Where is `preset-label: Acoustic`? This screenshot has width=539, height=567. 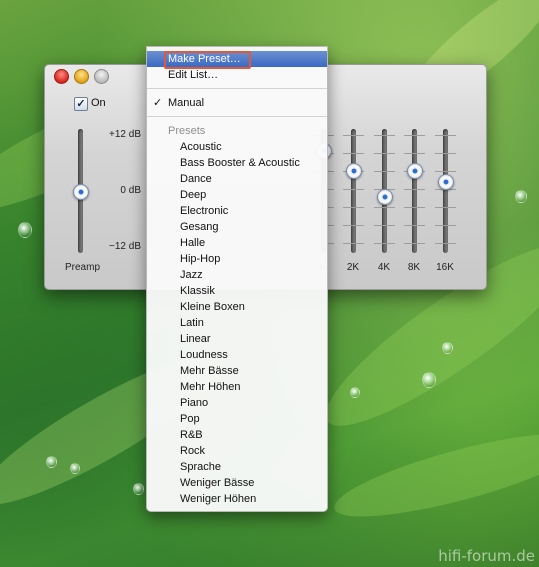 preset-label: Acoustic is located at coordinates (201, 147).